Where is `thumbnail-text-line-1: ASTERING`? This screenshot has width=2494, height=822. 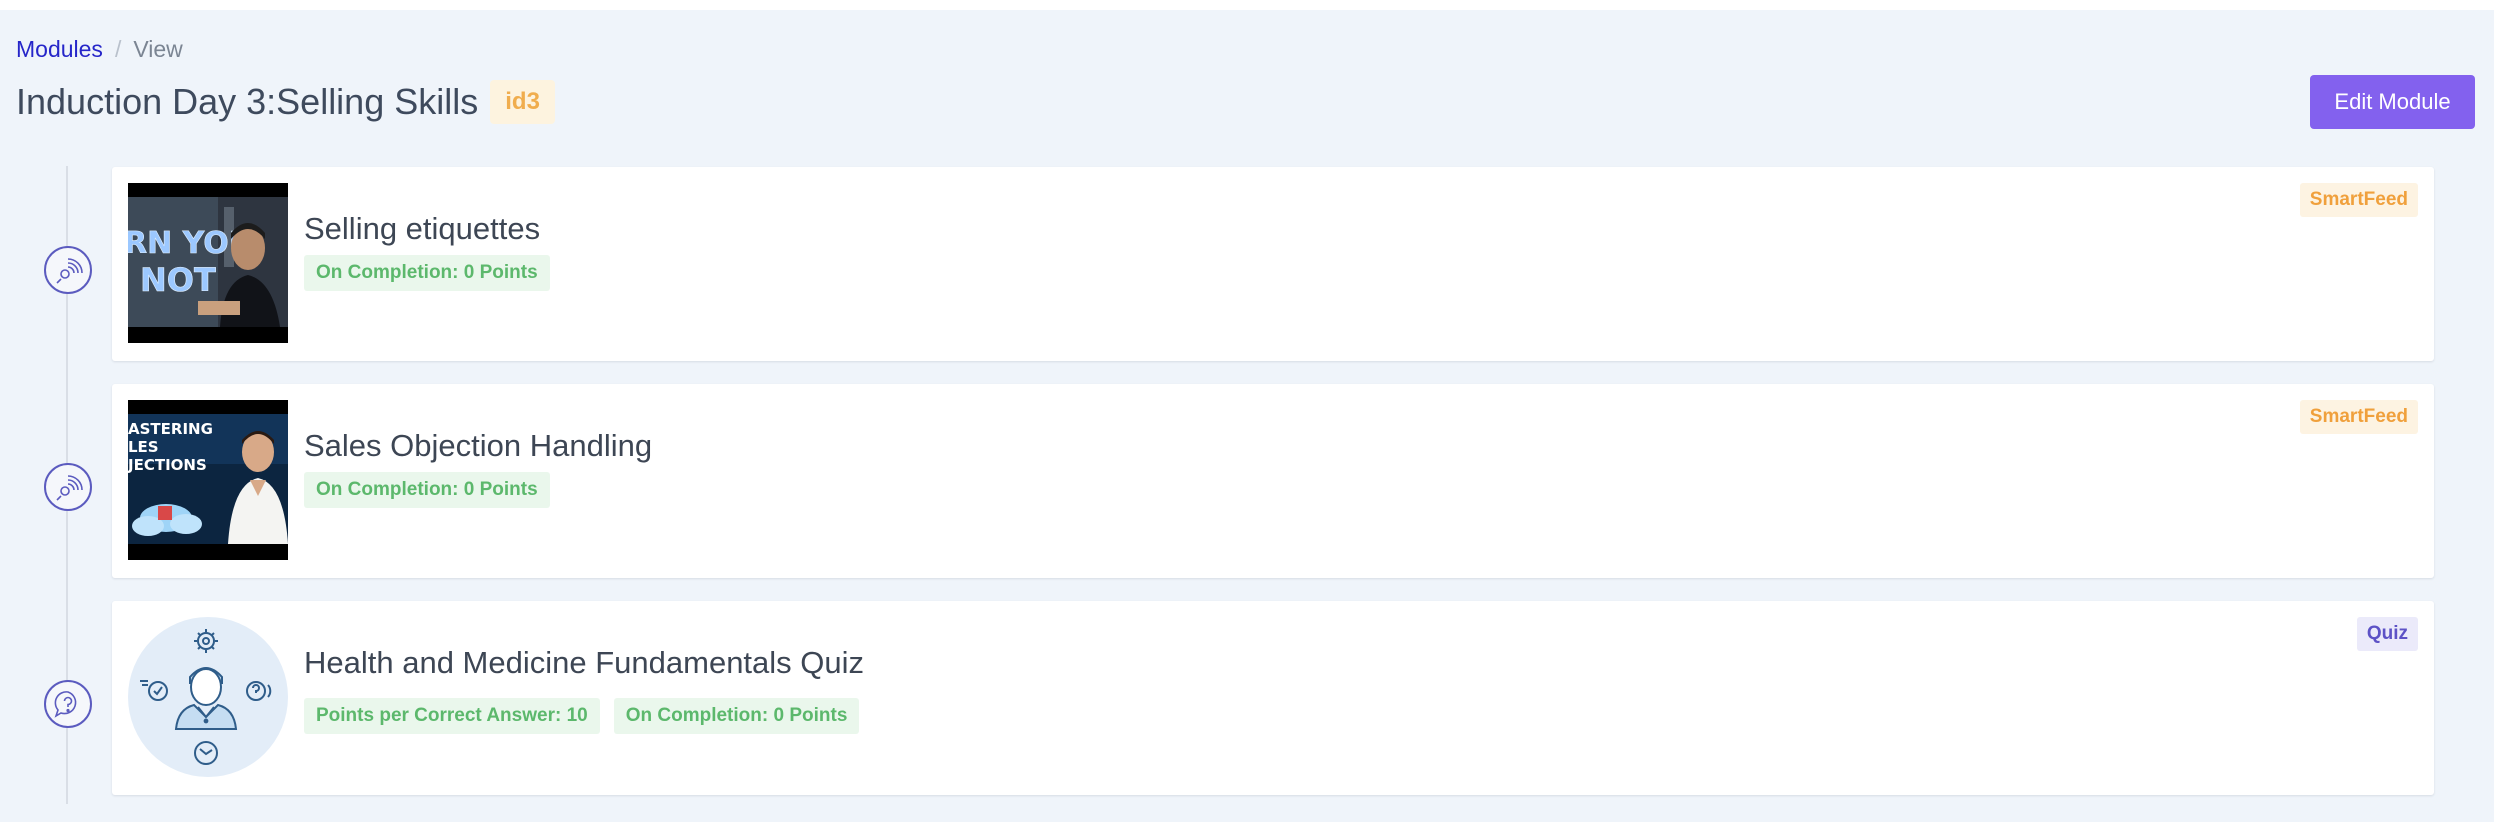 thumbnail-text-line-1: ASTERING is located at coordinates (170, 429).